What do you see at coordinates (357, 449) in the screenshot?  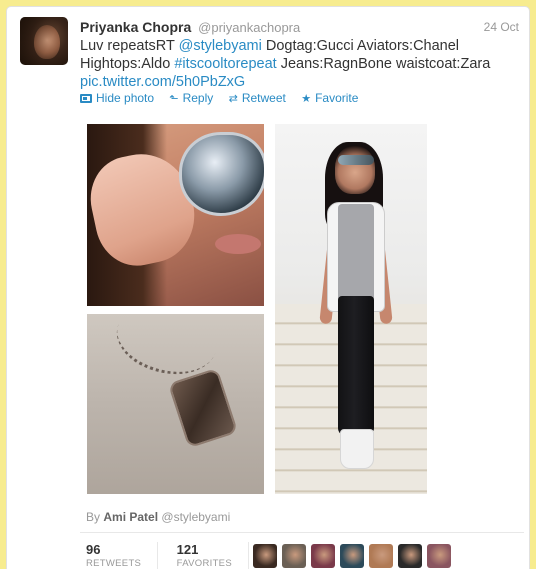 I see `photo-person-hightops` at bounding box center [357, 449].